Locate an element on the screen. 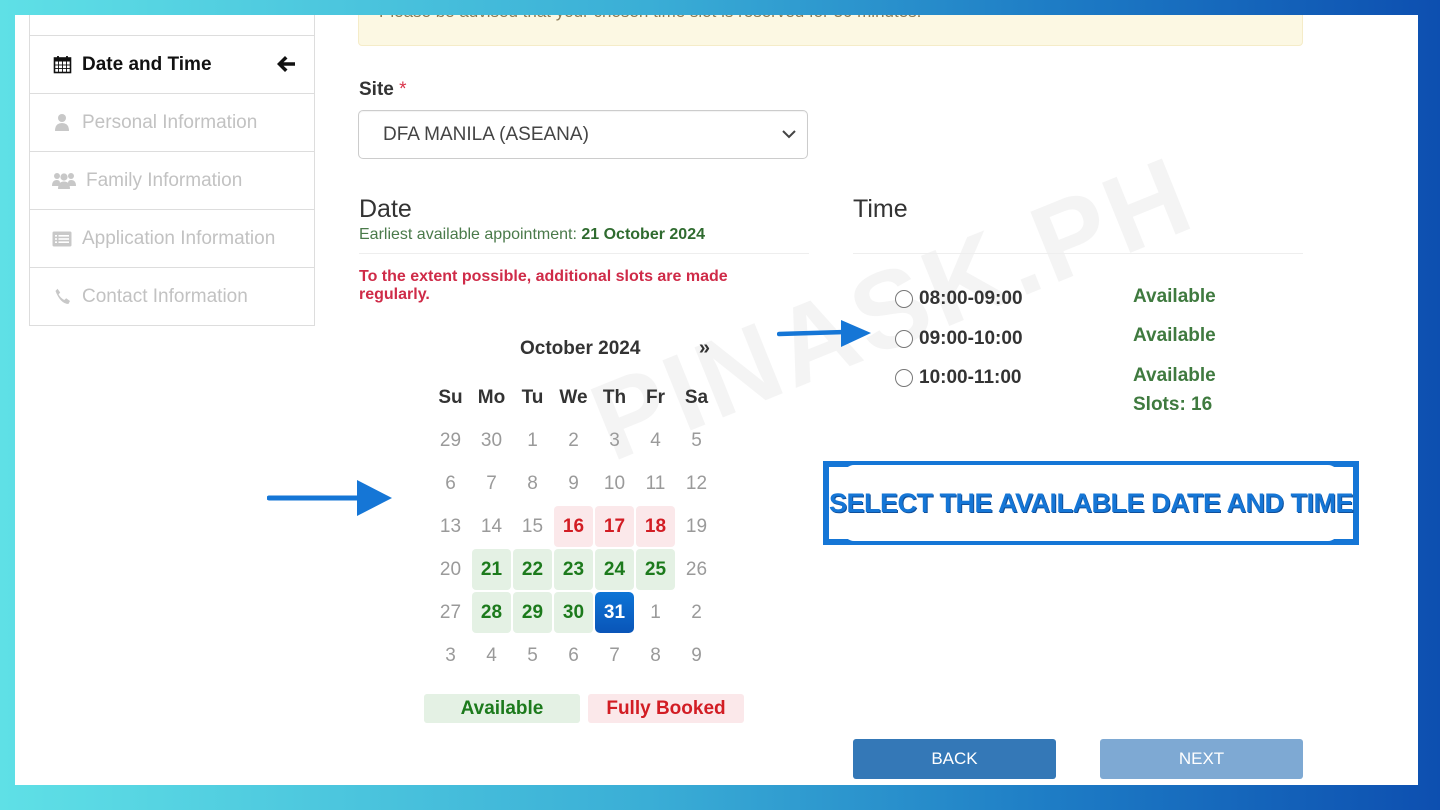 The image size is (1440, 810). calendar-day-available: 29 is located at coordinates (532, 612).